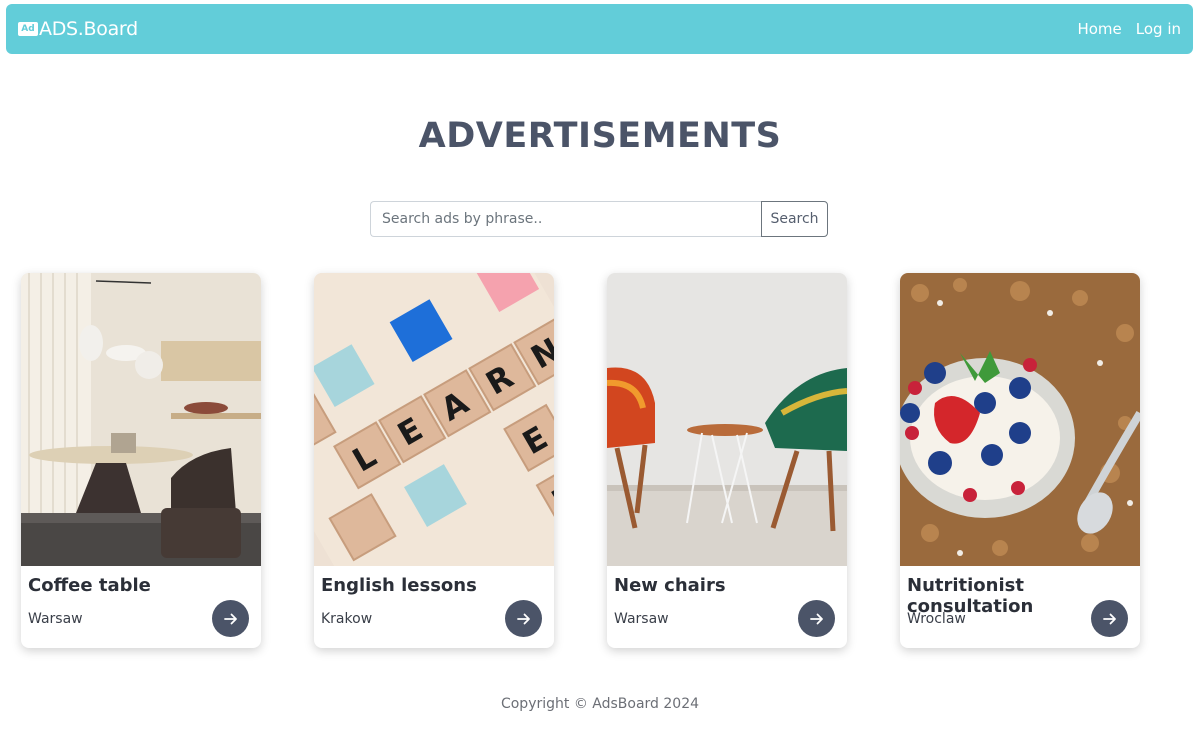 This screenshot has height=749, width=1200. What do you see at coordinates (565, 219) in the screenshot?
I see `search-input` at bounding box center [565, 219].